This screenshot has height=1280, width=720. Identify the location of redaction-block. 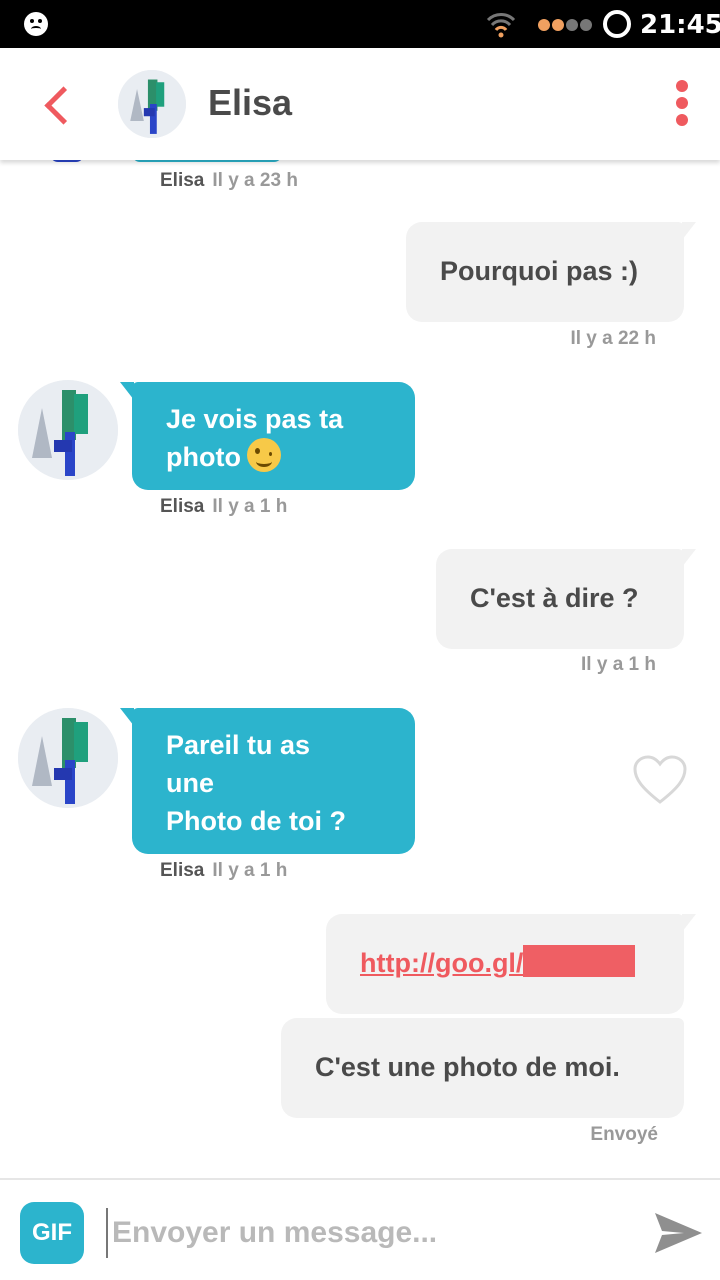
(579, 961).